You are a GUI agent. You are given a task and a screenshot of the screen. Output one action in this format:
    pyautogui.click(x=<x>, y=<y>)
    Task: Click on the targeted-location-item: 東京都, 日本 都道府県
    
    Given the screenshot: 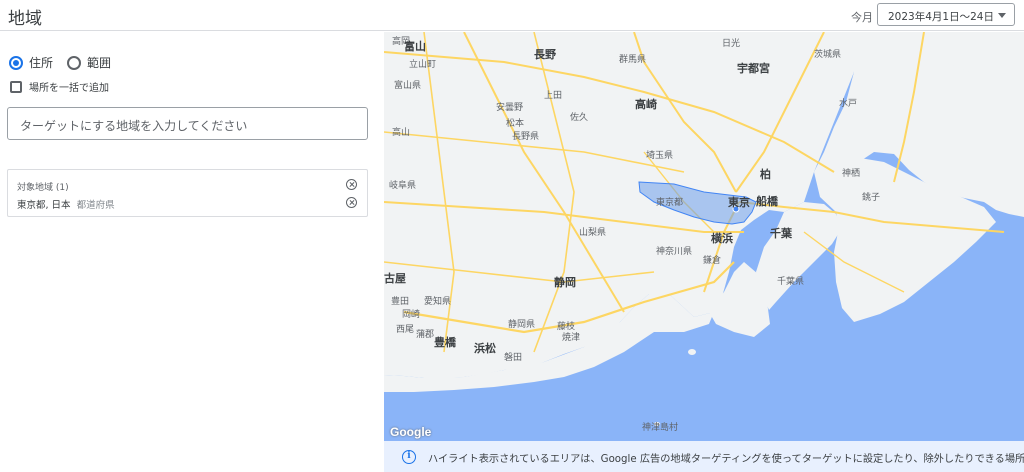 What is the action you would take?
    pyautogui.click(x=66, y=204)
    